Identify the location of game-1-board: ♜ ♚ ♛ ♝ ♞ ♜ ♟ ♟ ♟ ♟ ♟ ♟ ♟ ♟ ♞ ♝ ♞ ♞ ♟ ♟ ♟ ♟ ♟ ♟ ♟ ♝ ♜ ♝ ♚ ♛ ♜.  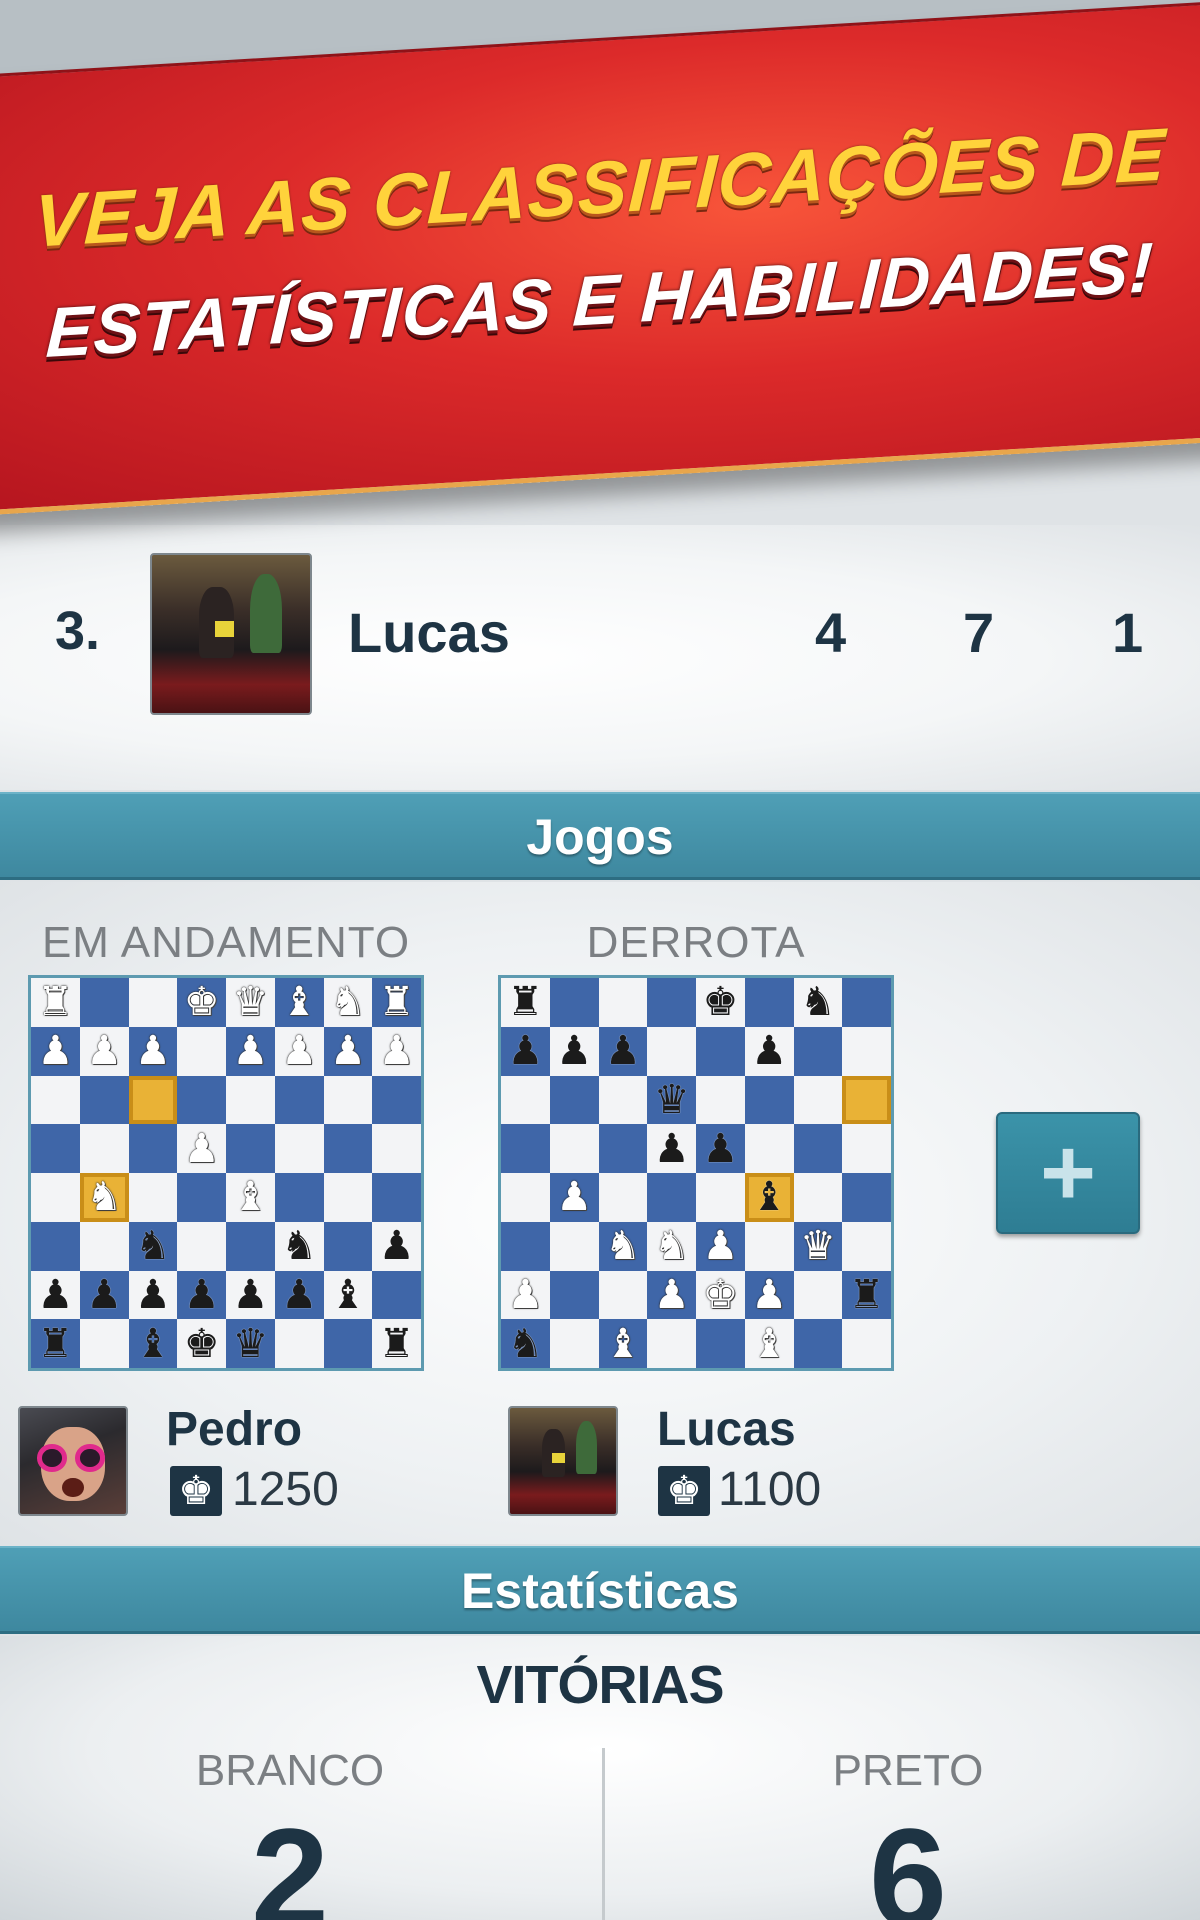
(226, 1173).